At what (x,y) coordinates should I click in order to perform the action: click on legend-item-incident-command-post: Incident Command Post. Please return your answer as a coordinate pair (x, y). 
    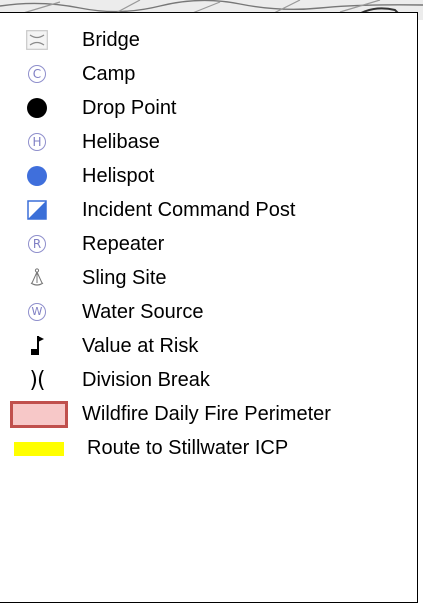
    Looking at the image, I should click on (209, 210).